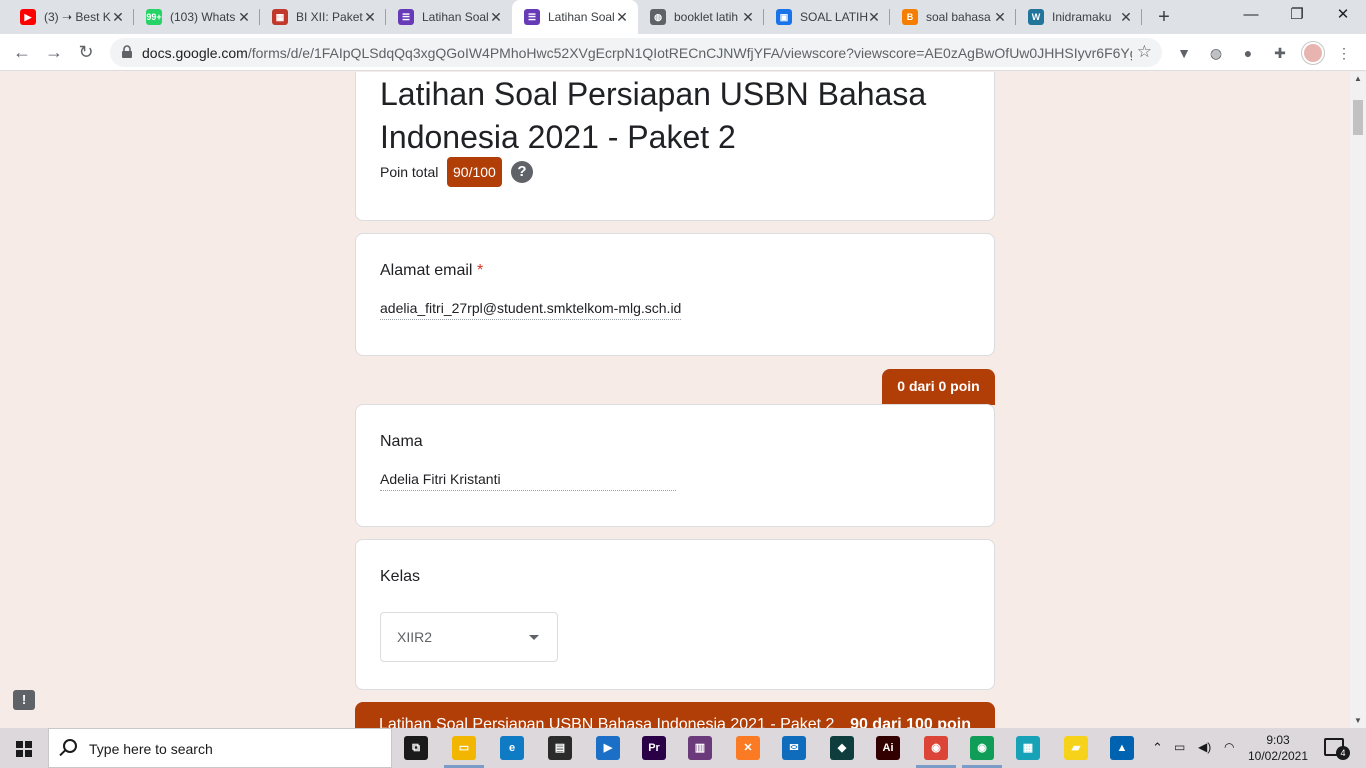 This screenshot has width=1366, height=768. Describe the element at coordinates (1278, 748) in the screenshot. I see `system-clock: 9:03 10/02/2021` at that location.